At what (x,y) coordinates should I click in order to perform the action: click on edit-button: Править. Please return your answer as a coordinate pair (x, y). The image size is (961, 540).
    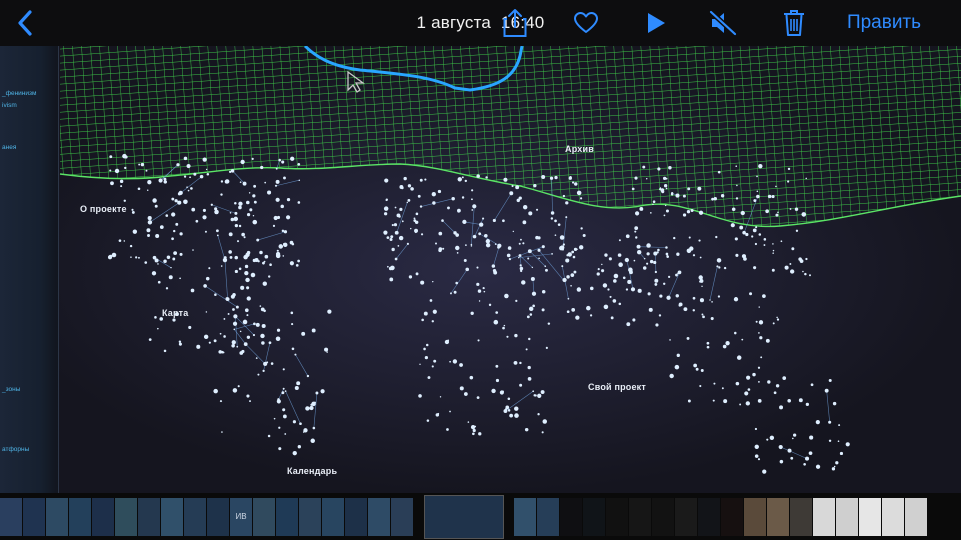
    Looking at the image, I should click on (884, 23).